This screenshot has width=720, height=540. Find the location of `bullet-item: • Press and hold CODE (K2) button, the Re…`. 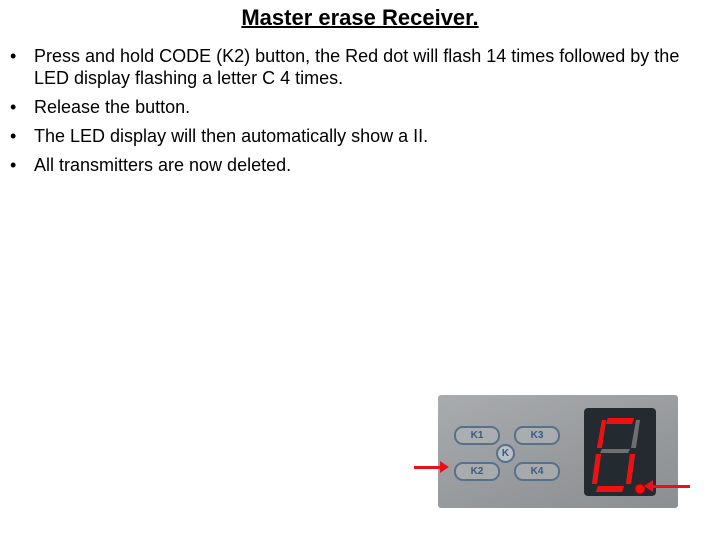

bullet-item: • Press and hold CODE (K2) button, the Re… is located at coordinates (345, 67).